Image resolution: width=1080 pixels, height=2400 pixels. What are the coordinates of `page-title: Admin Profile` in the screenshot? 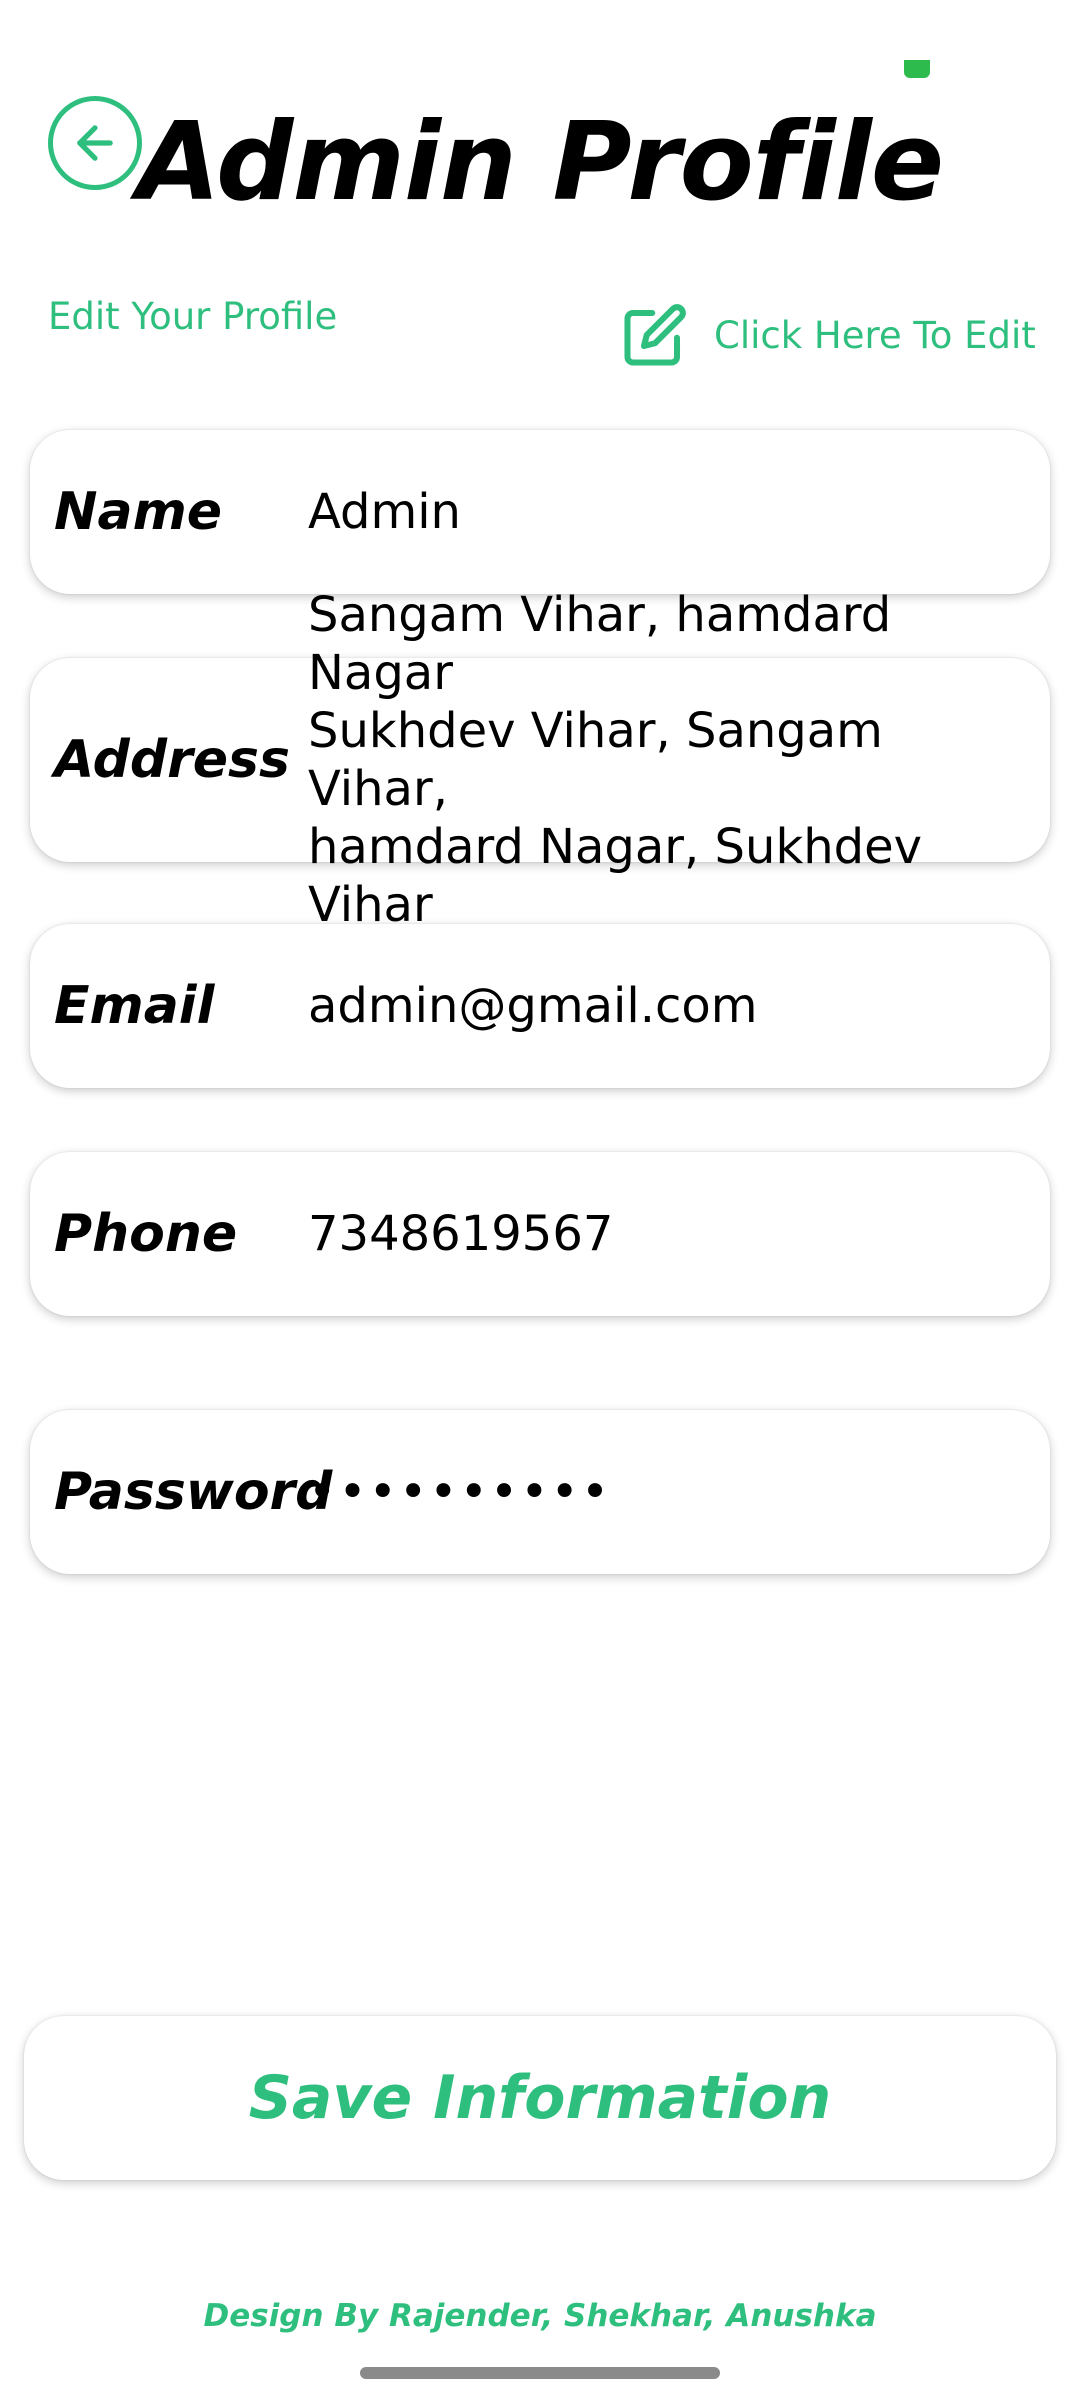 It's located at (540, 162).